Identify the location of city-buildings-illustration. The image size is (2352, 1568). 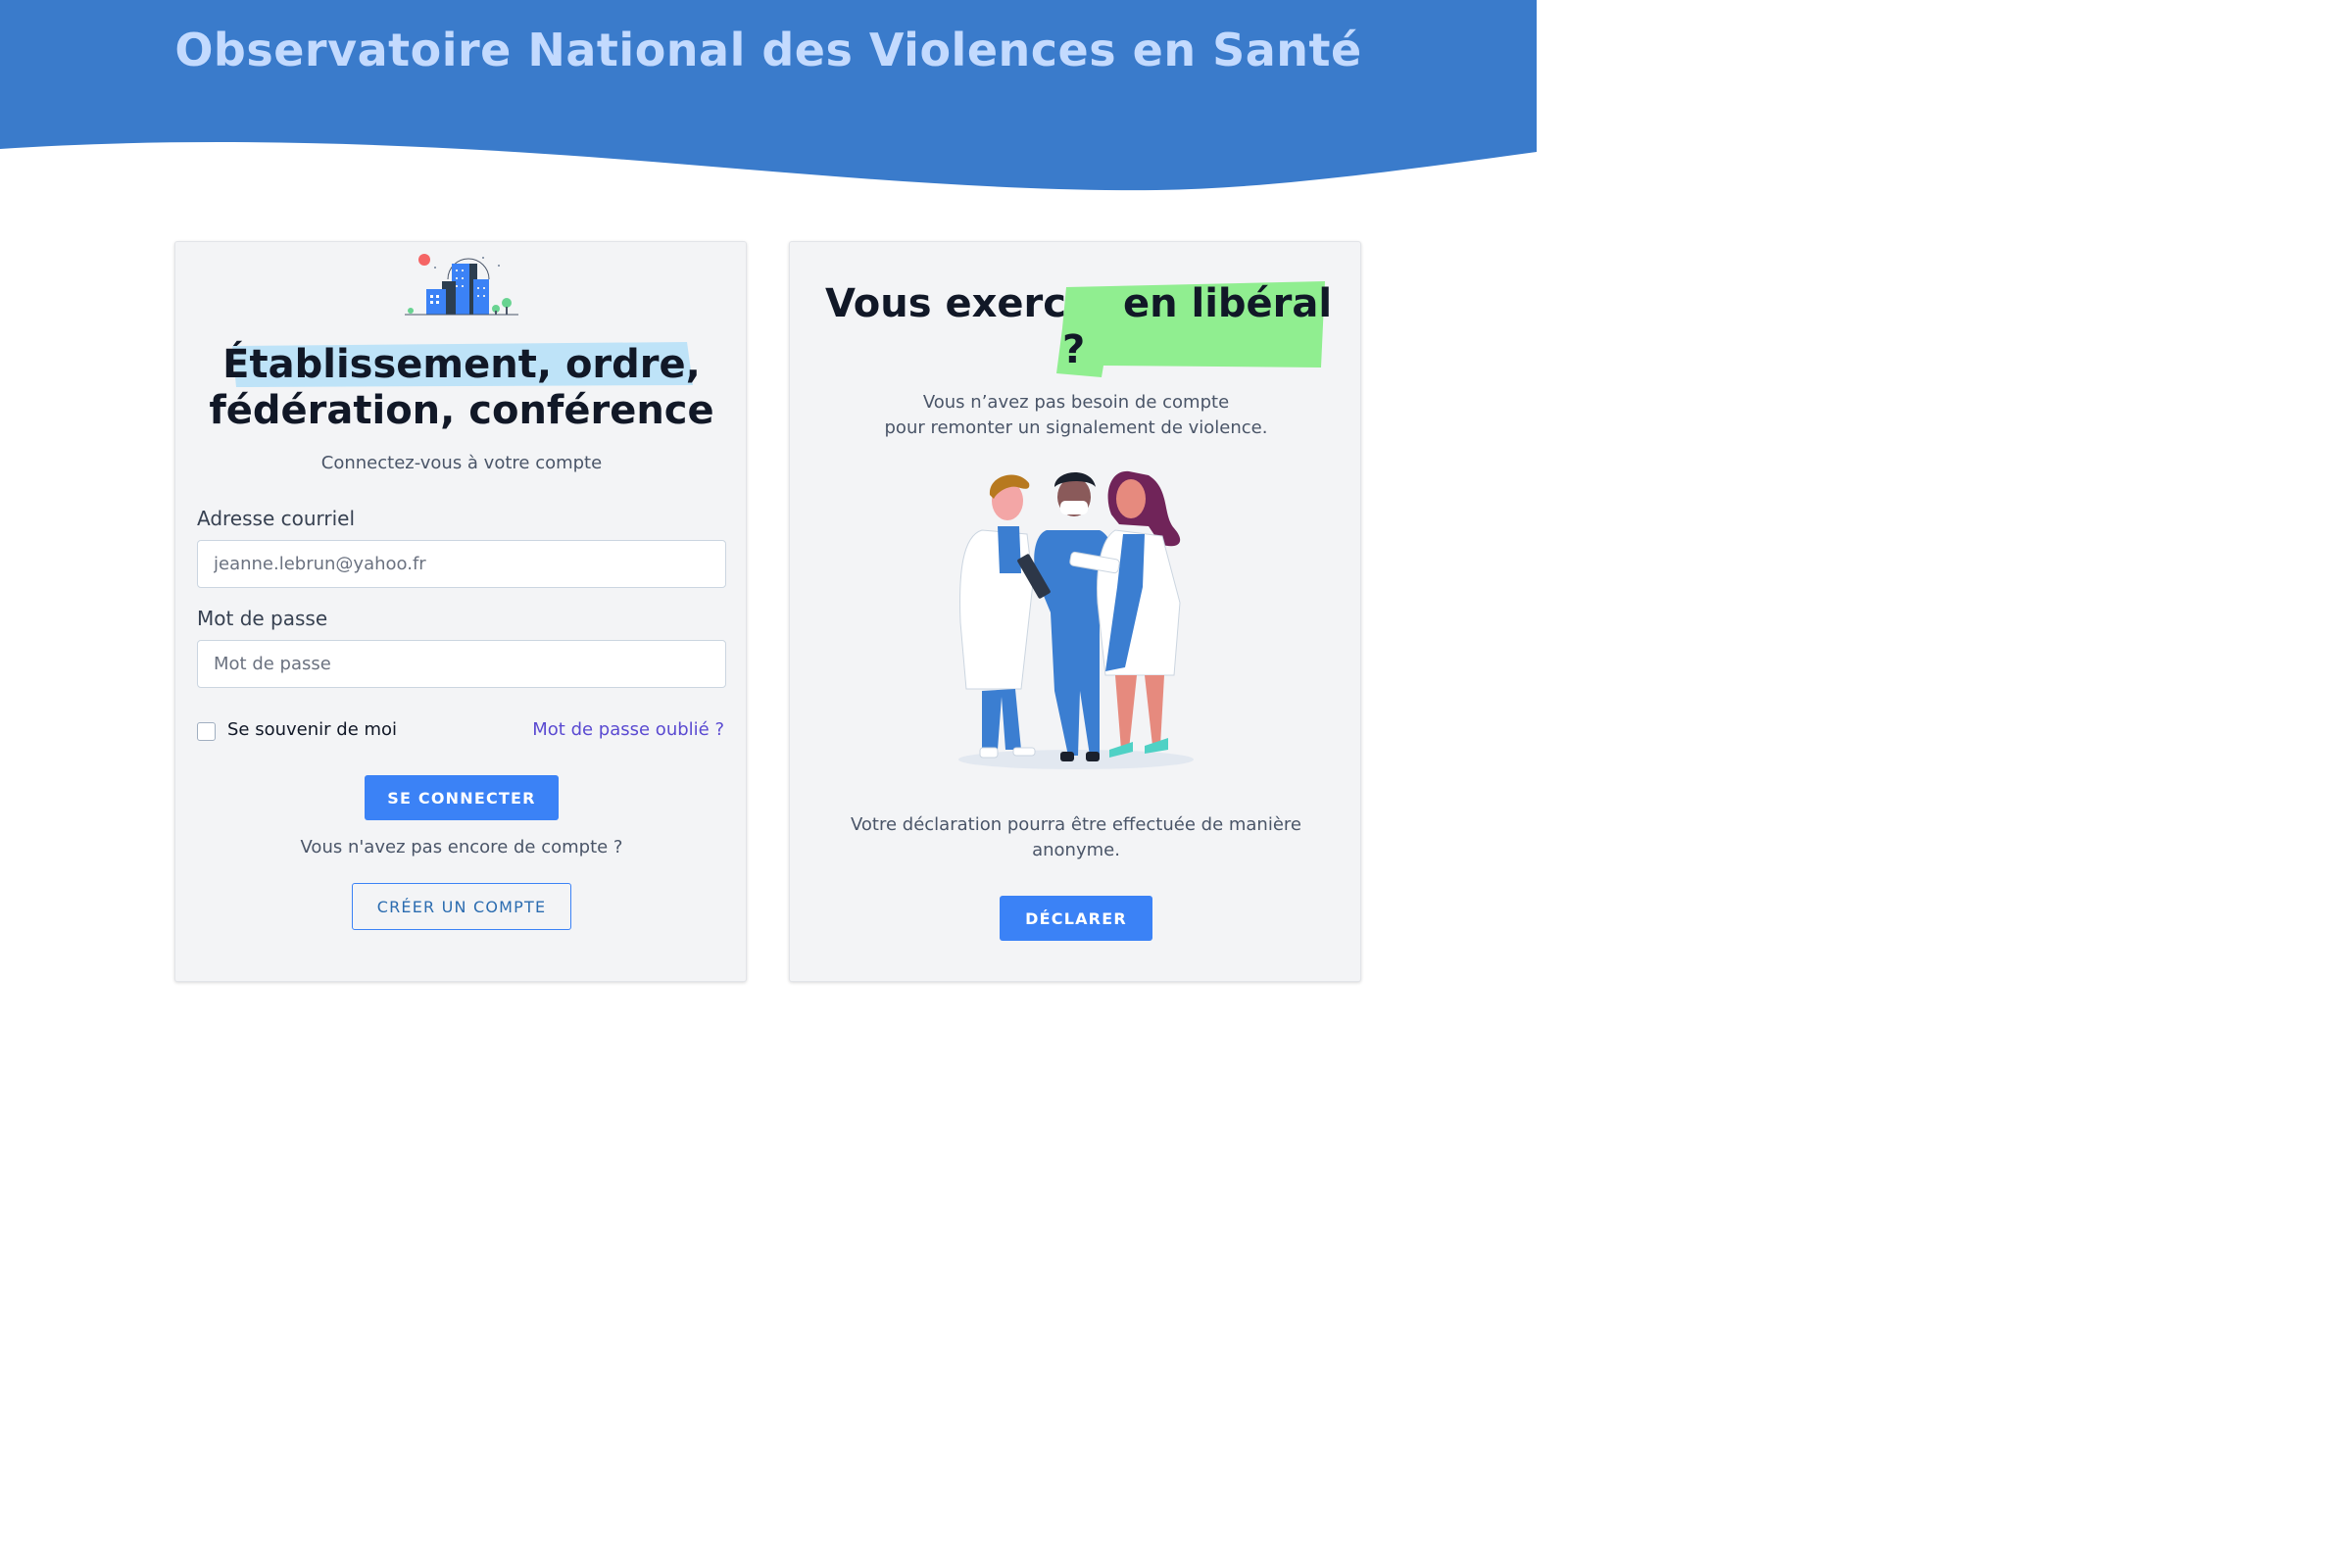
(461, 285).